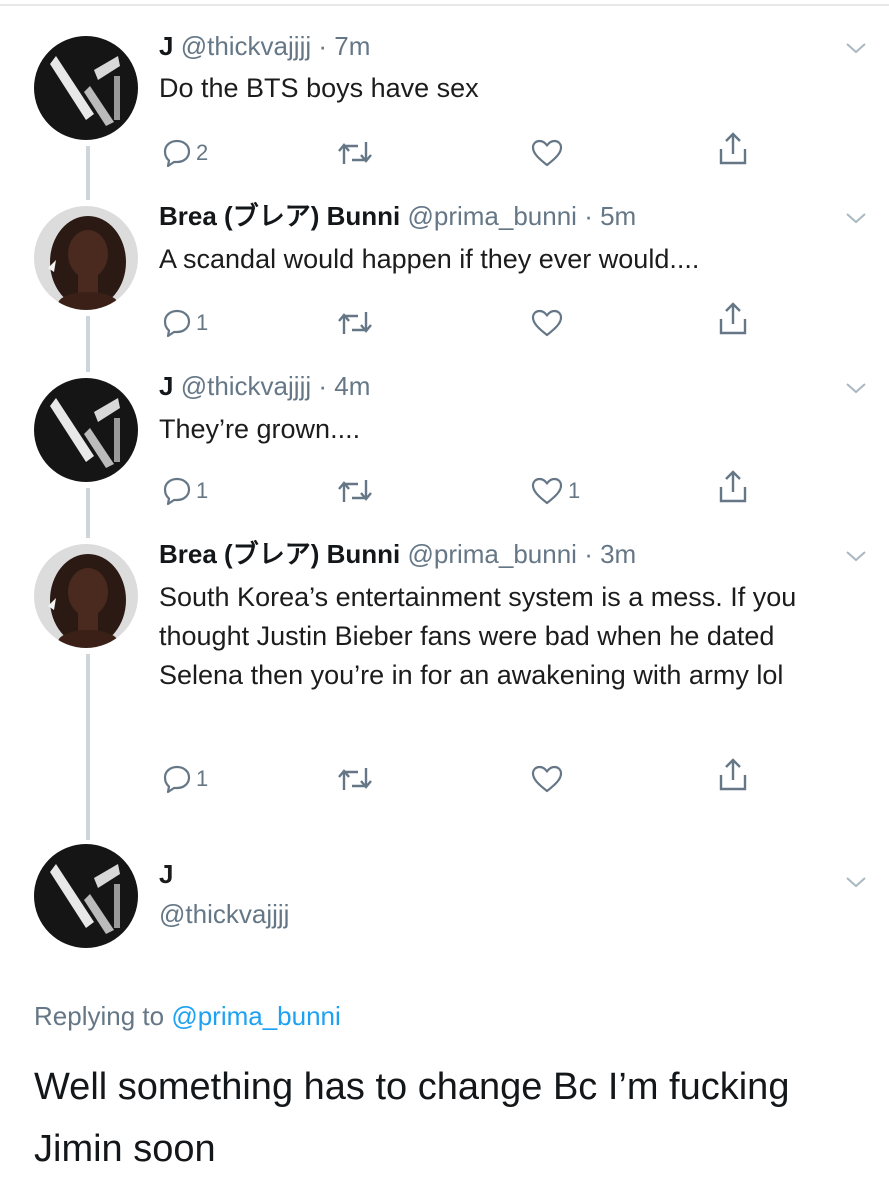  I want to click on replying-prefix: Replying to, so click(99, 1016).